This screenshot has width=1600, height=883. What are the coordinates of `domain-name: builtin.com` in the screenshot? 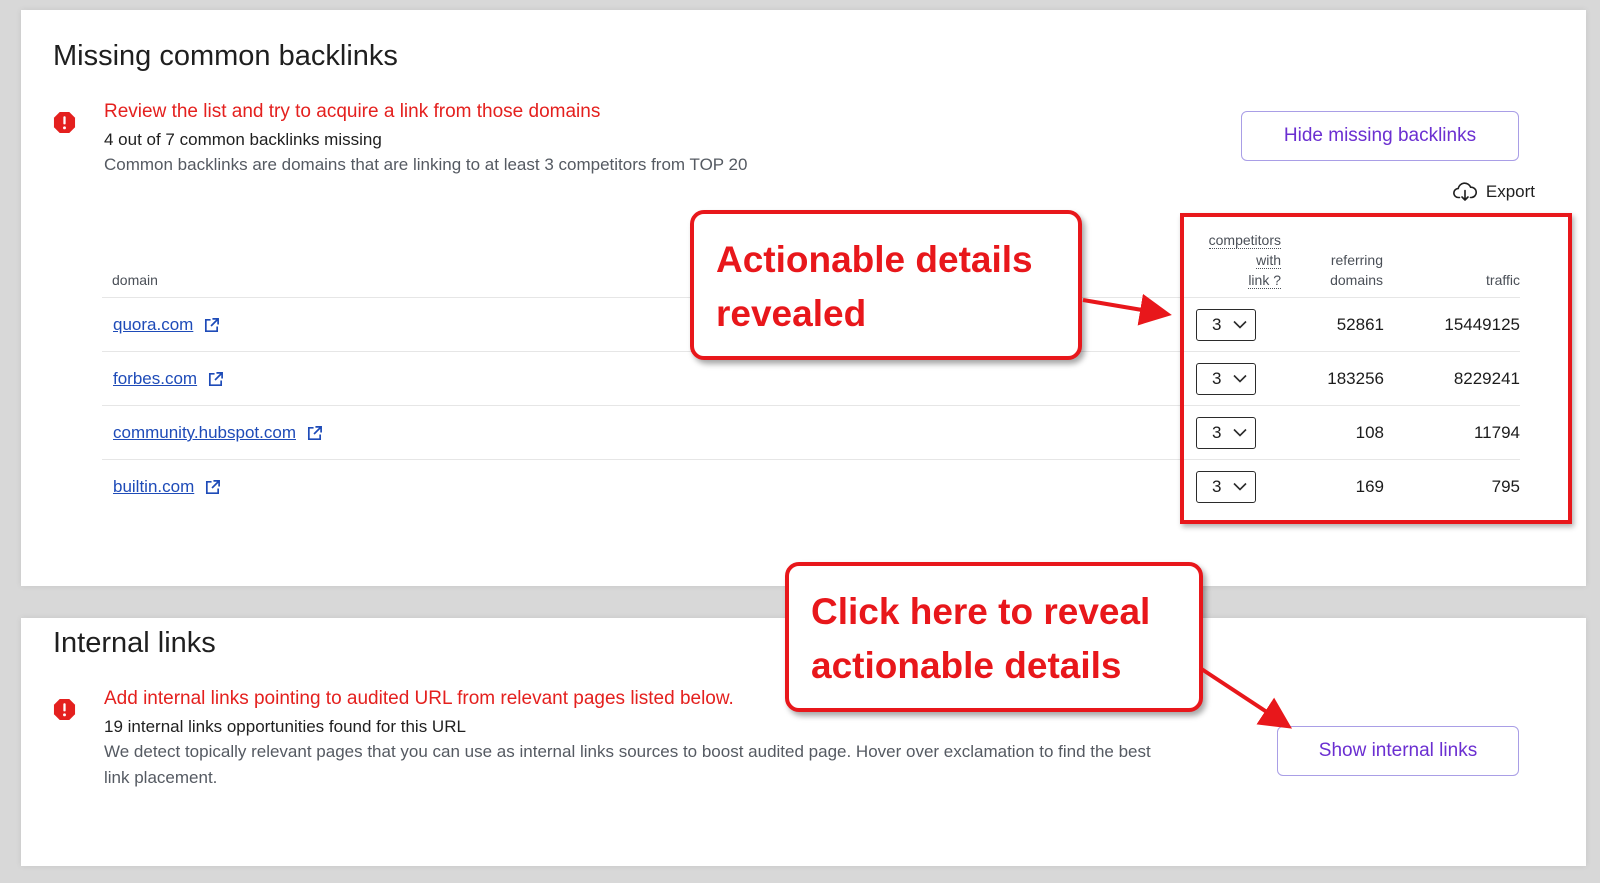 It's located at (154, 486).